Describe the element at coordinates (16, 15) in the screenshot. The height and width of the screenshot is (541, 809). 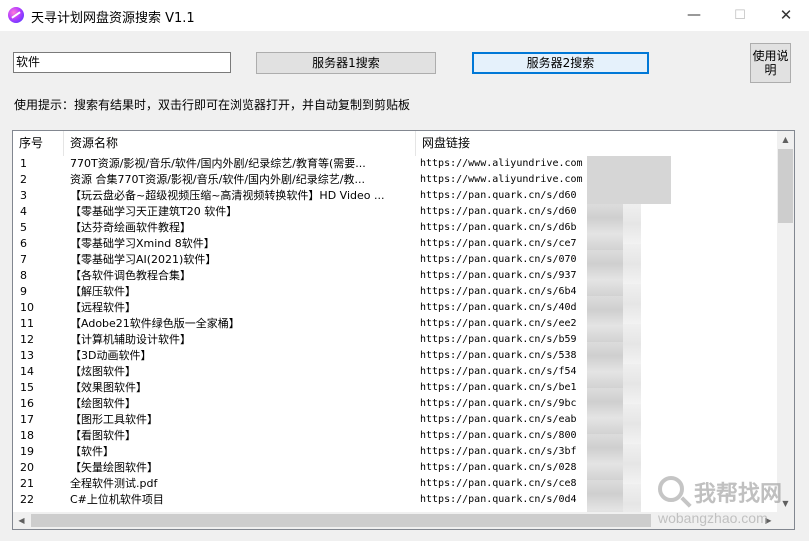
I see `app-logo-icon` at that location.